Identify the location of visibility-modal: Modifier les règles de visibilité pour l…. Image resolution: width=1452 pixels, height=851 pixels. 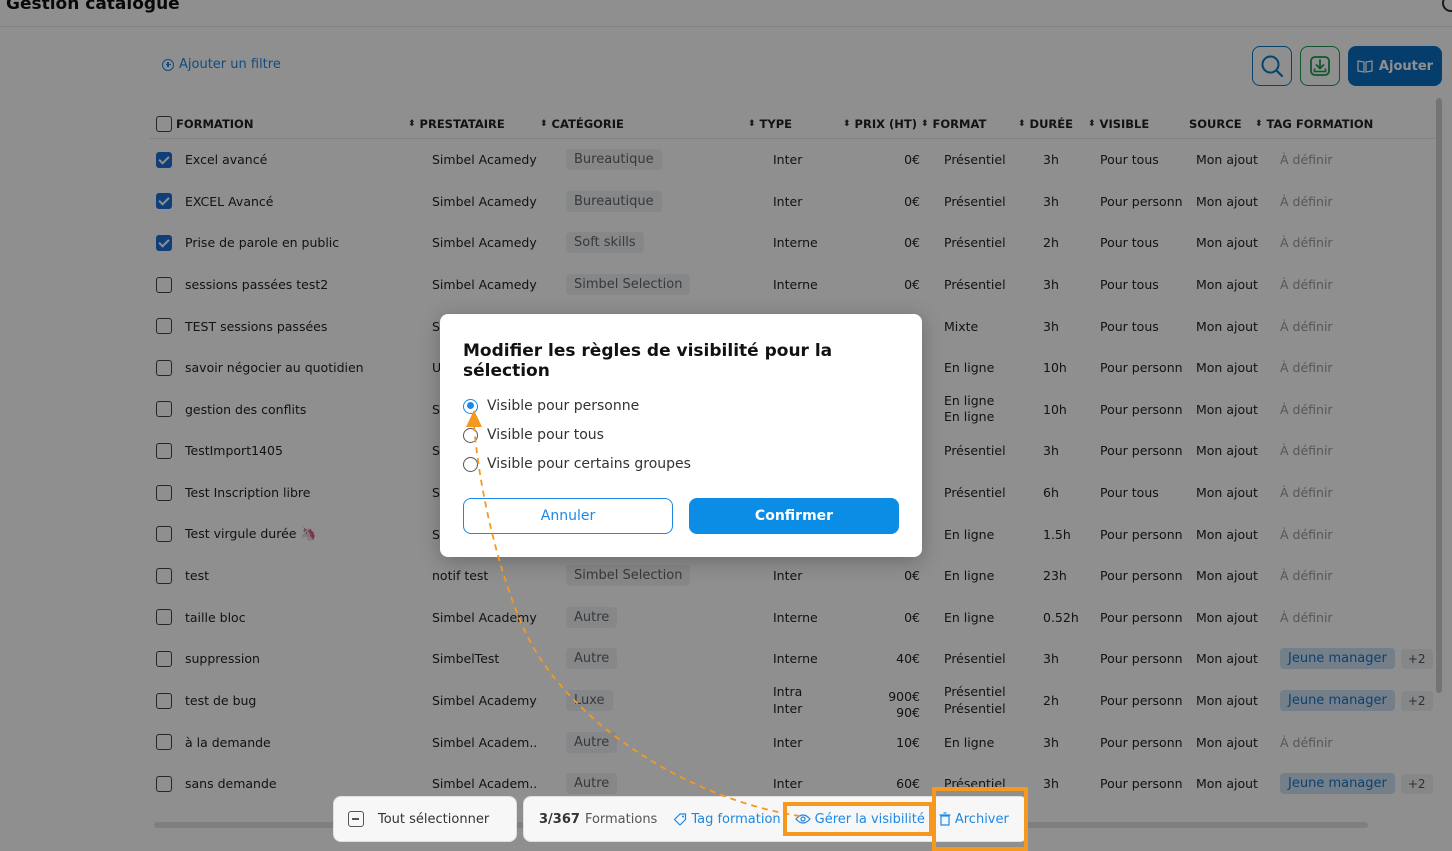
(681, 435).